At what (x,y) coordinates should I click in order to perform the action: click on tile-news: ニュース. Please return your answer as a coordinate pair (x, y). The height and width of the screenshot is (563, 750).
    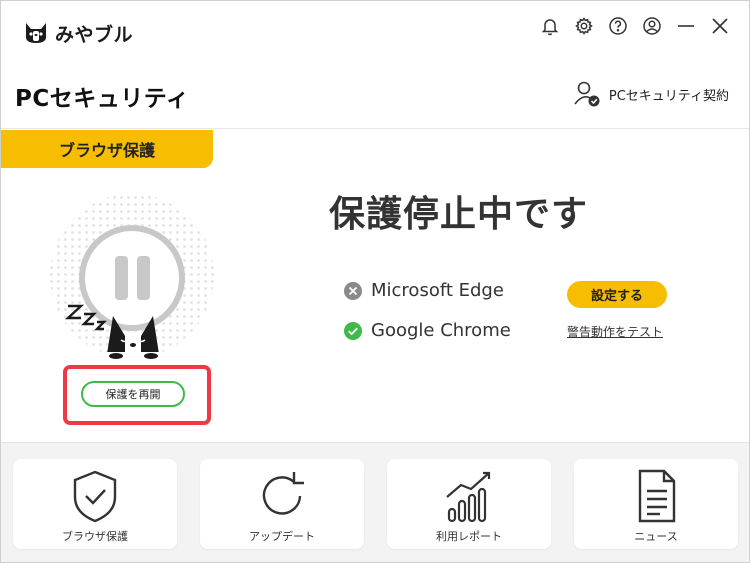
    Looking at the image, I should click on (656, 504).